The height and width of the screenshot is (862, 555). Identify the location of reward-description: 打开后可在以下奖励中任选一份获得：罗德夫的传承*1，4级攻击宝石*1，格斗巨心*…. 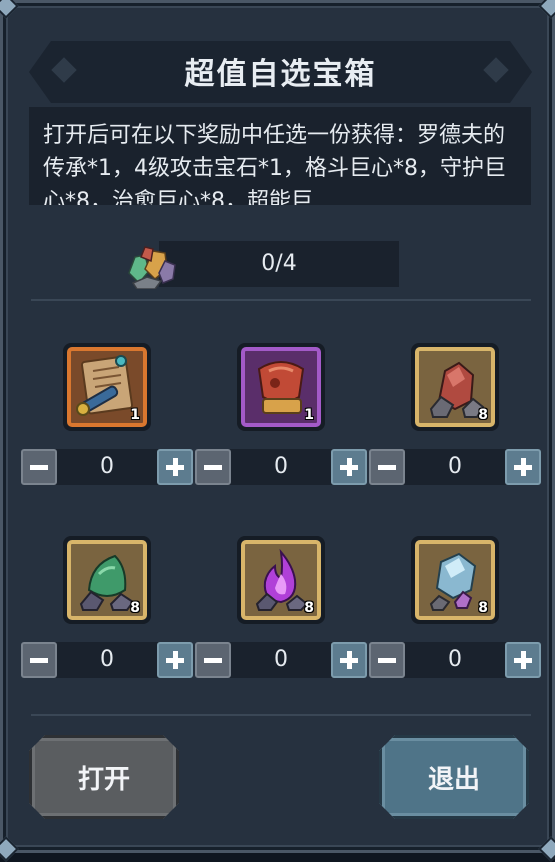
(280, 156).